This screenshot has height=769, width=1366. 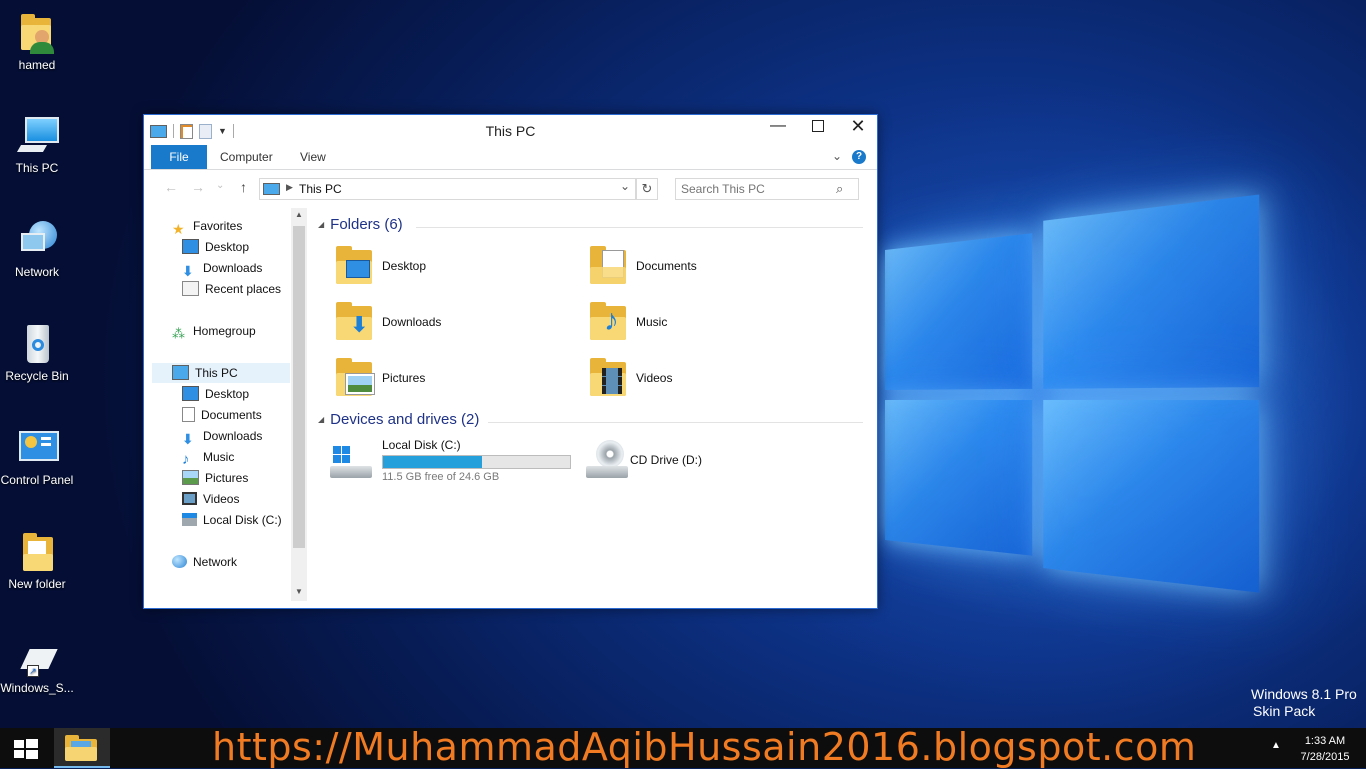 I want to click on address-bar-row: ← → ⌄ ↑ ▶ This PC ⌄ ↻ ⌕, so click(x=510, y=188).